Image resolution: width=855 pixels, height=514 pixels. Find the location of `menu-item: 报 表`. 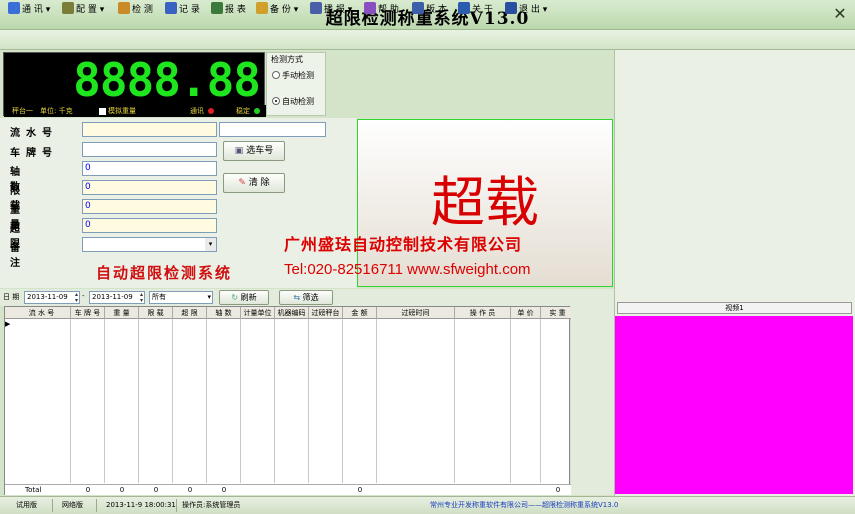

menu-item: 报 表 is located at coordinates (228, 10).